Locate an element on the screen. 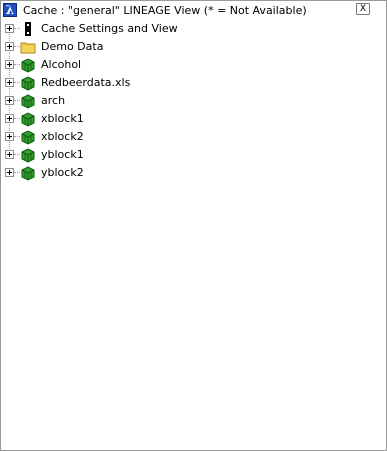 This screenshot has width=387, height=451. tree-item-arch: arch is located at coordinates (193, 101).